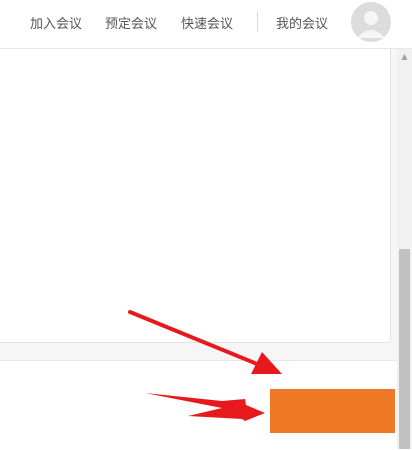  What do you see at coordinates (371, 22) in the screenshot?
I see `user-avatar-icon` at bounding box center [371, 22].